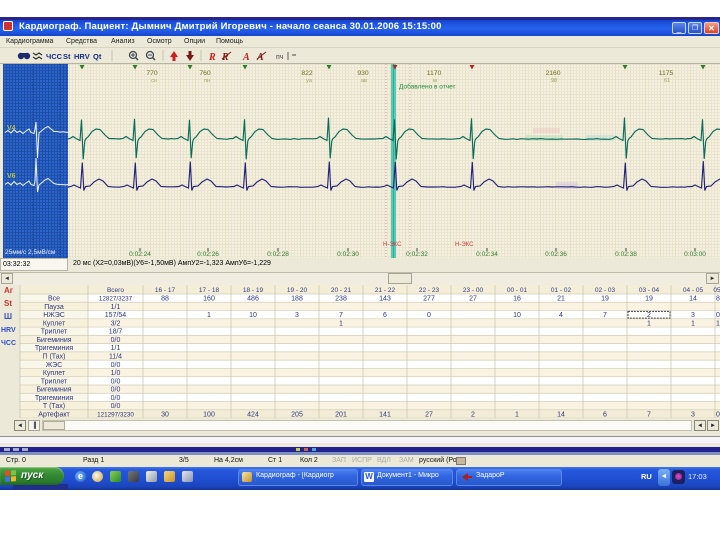  What do you see at coordinates (116, 315) in the screenshot?
I see `svg-text: 157/54` at bounding box center [116, 315].